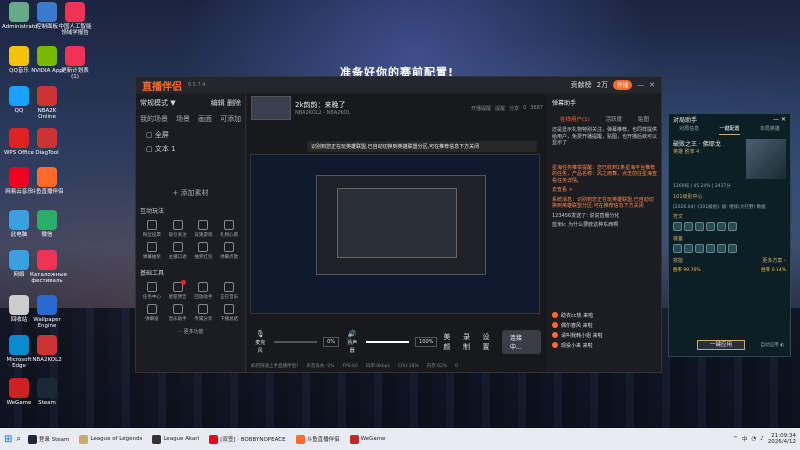 The width and height of the screenshot is (800, 450). Describe the element at coordinates (322, 113) in the screenshot. I see `room-category: NBA2KOL2 - NBA2KOL` at that location.